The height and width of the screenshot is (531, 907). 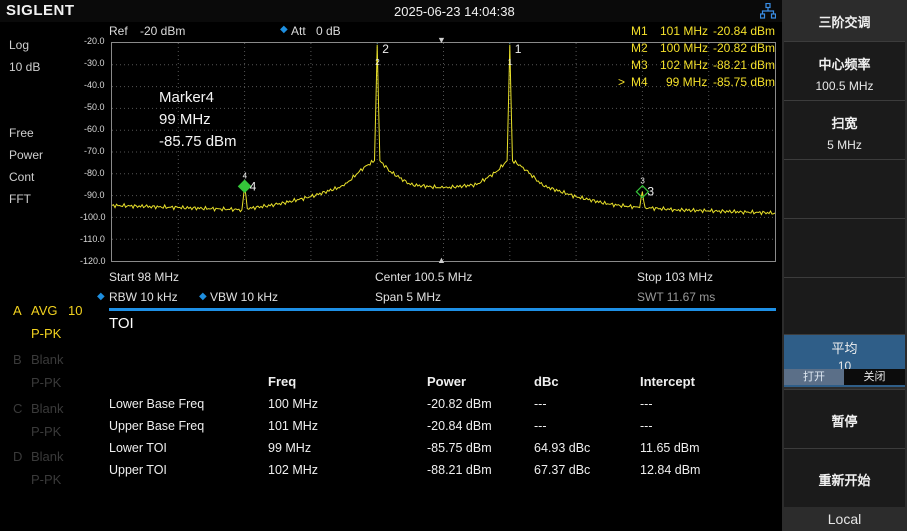 What do you see at coordinates (94, 41) in the screenshot?
I see `y-tick-label: -20.0` at bounding box center [94, 41].